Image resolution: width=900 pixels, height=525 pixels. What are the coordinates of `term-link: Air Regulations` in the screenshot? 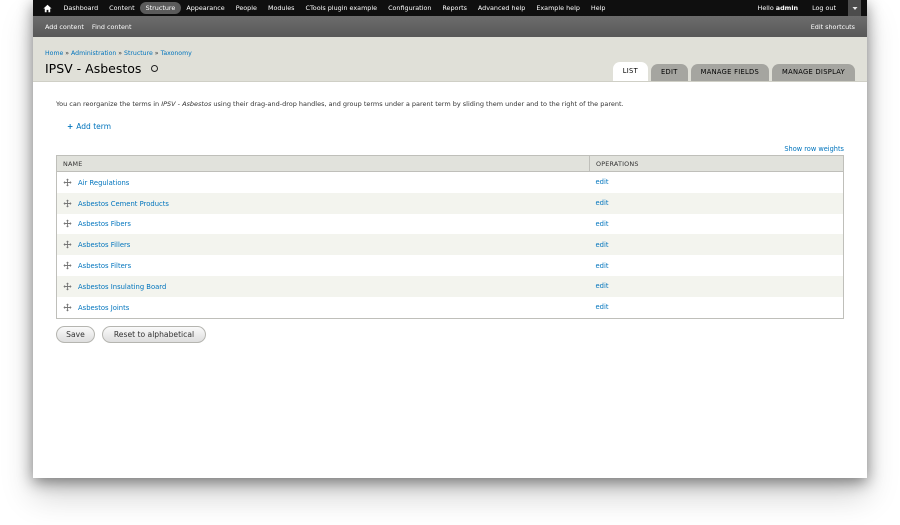 It's located at (103, 183).